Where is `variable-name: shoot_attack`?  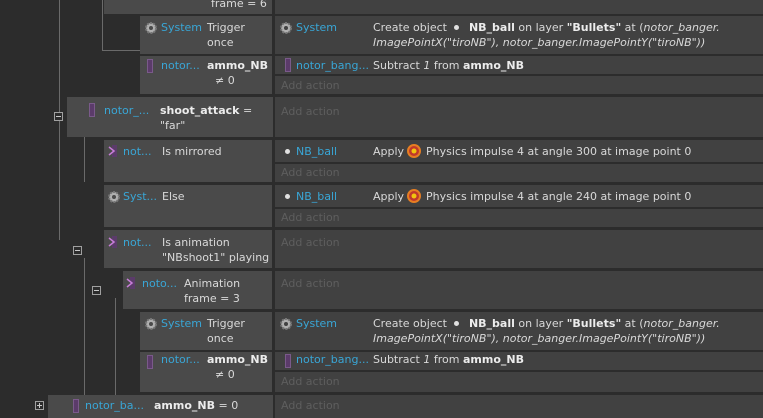 variable-name: shoot_attack is located at coordinates (200, 110).